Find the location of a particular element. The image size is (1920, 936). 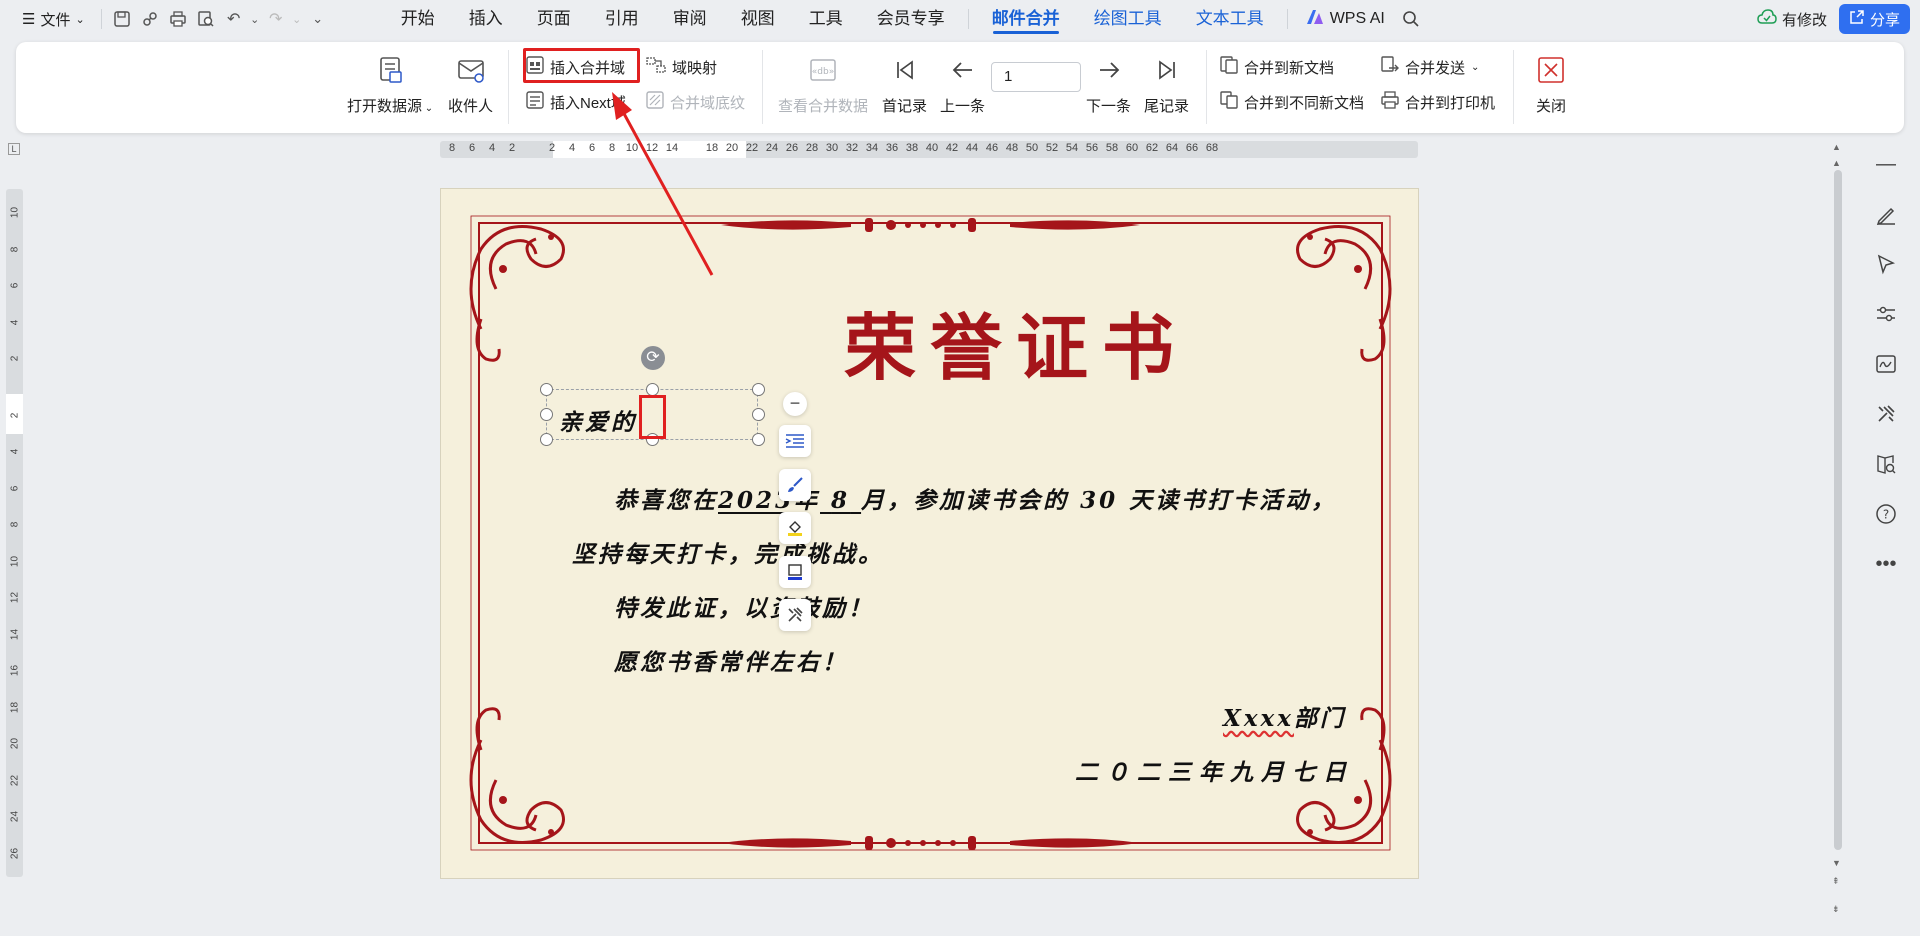

ruler-tick-label: 4 is located at coordinates (15, 451).